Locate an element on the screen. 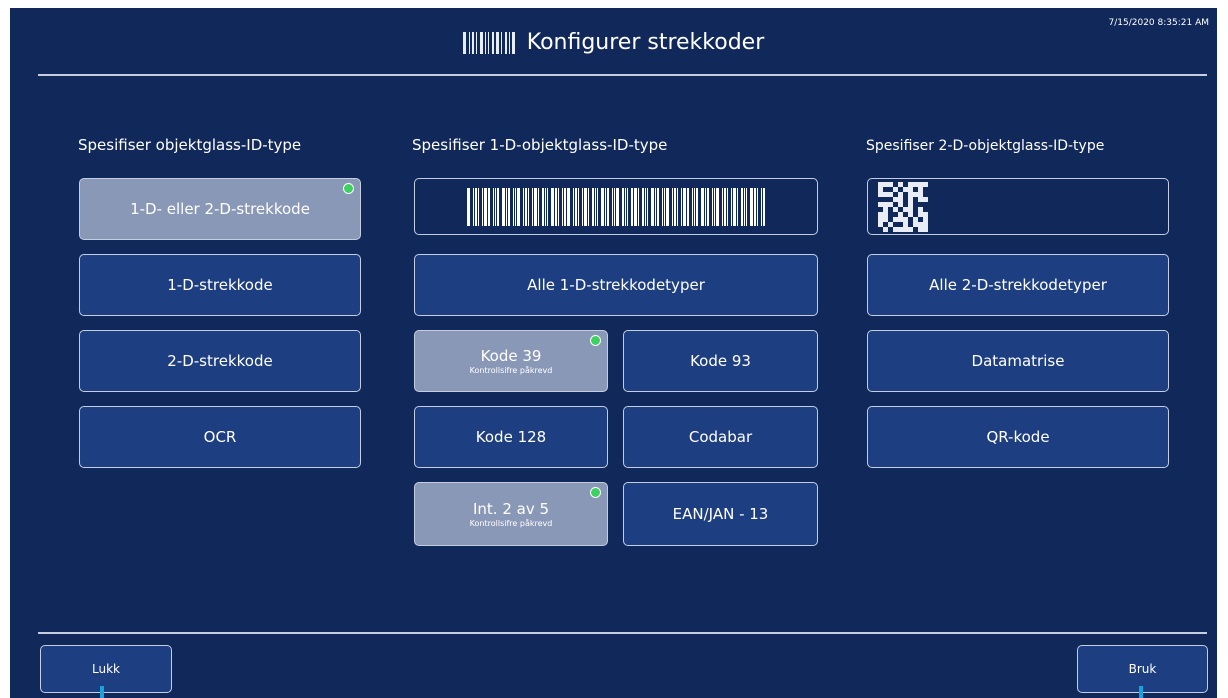 The image size is (1228, 698). ocr-button: OCR is located at coordinates (220, 437).